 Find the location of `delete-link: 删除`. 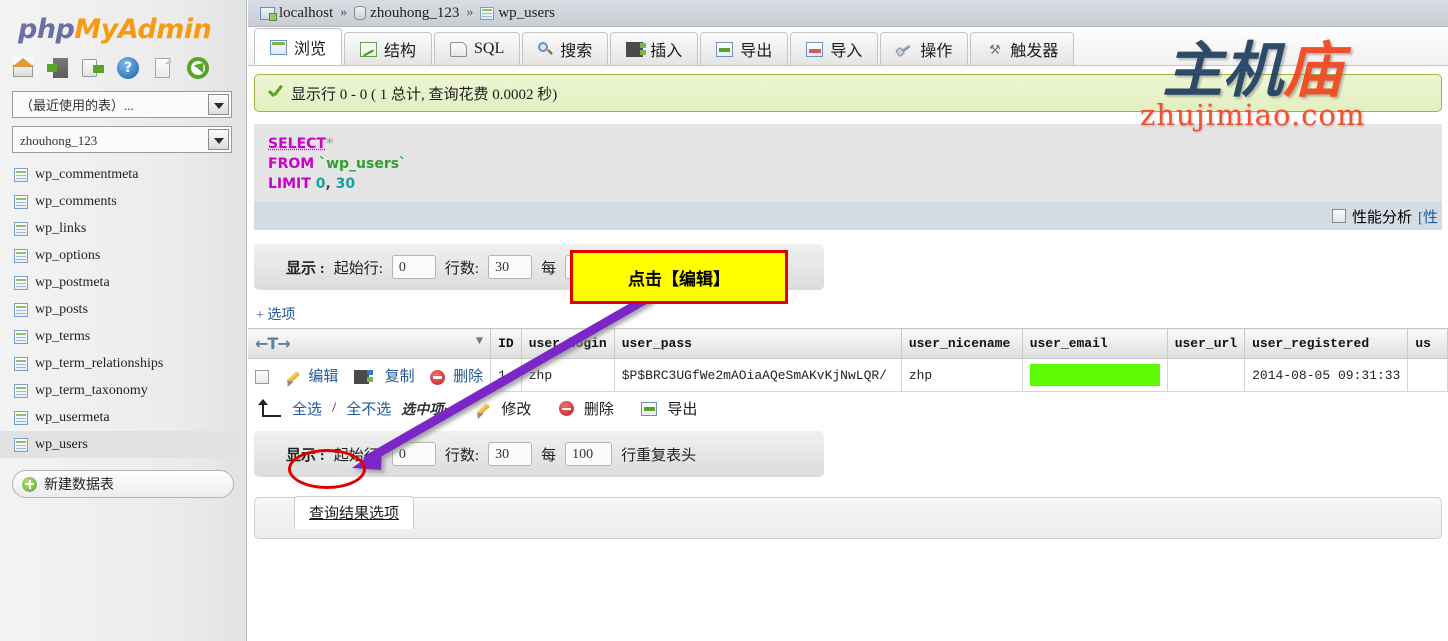

delete-link: 删除 is located at coordinates (468, 377).